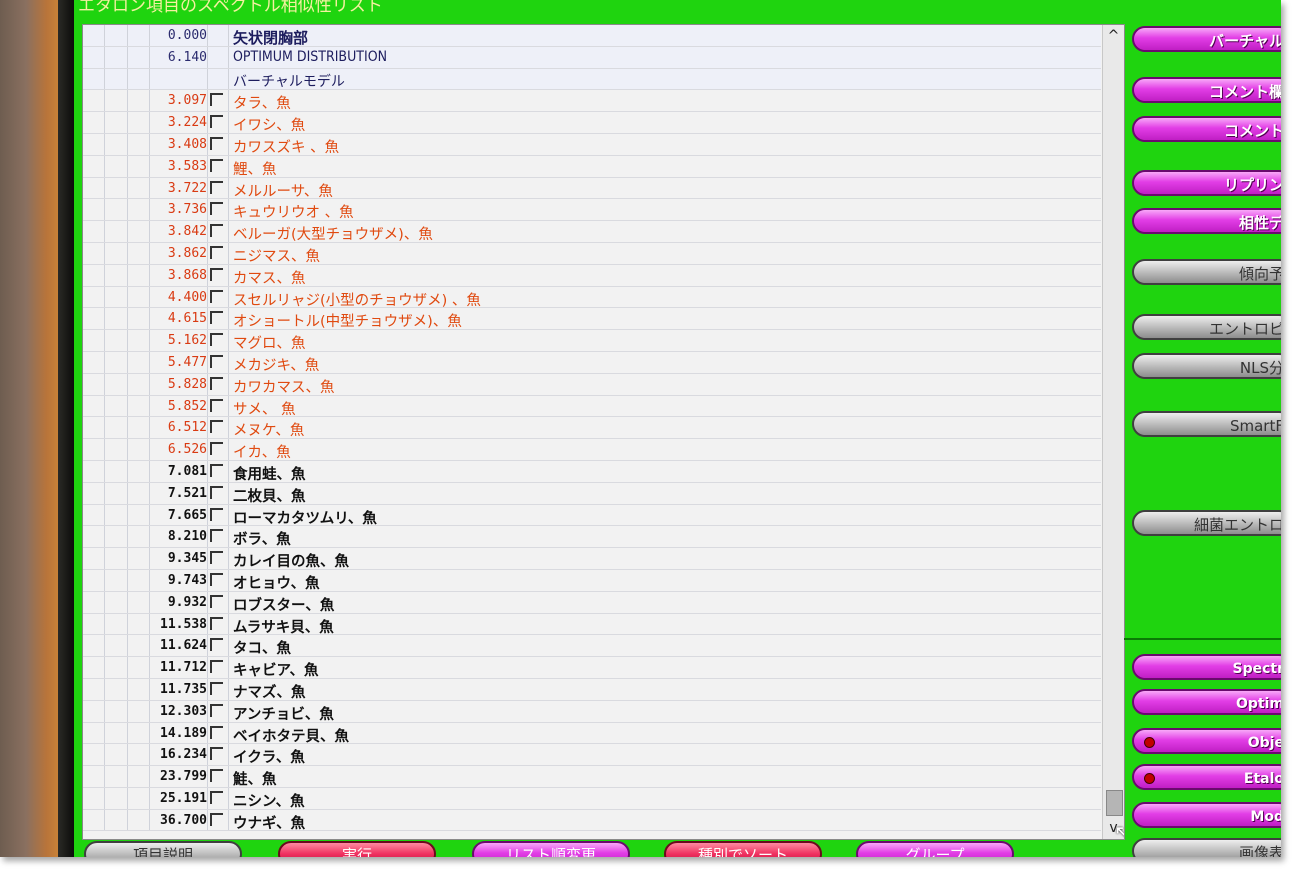 This screenshot has height=871, width=1297. Describe the element at coordinates (592, 689) in the screenshot. I see `list-item: 11.735 ナマズ、魚` at that location.